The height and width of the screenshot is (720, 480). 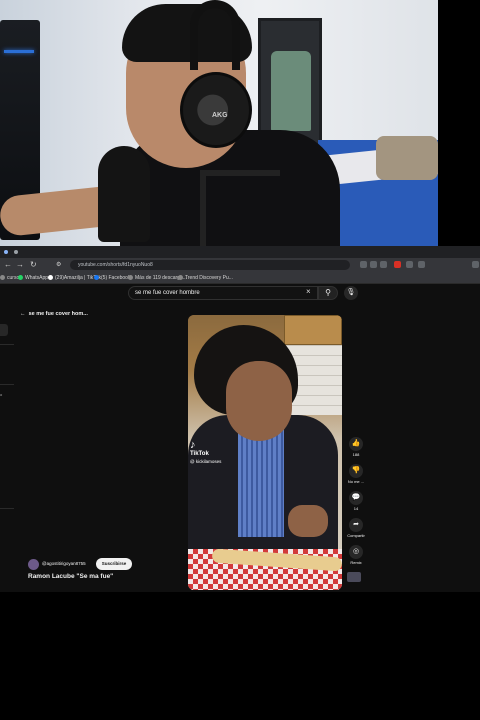 I want to click on remix-icon: ◎, so click(x=356, y=552).